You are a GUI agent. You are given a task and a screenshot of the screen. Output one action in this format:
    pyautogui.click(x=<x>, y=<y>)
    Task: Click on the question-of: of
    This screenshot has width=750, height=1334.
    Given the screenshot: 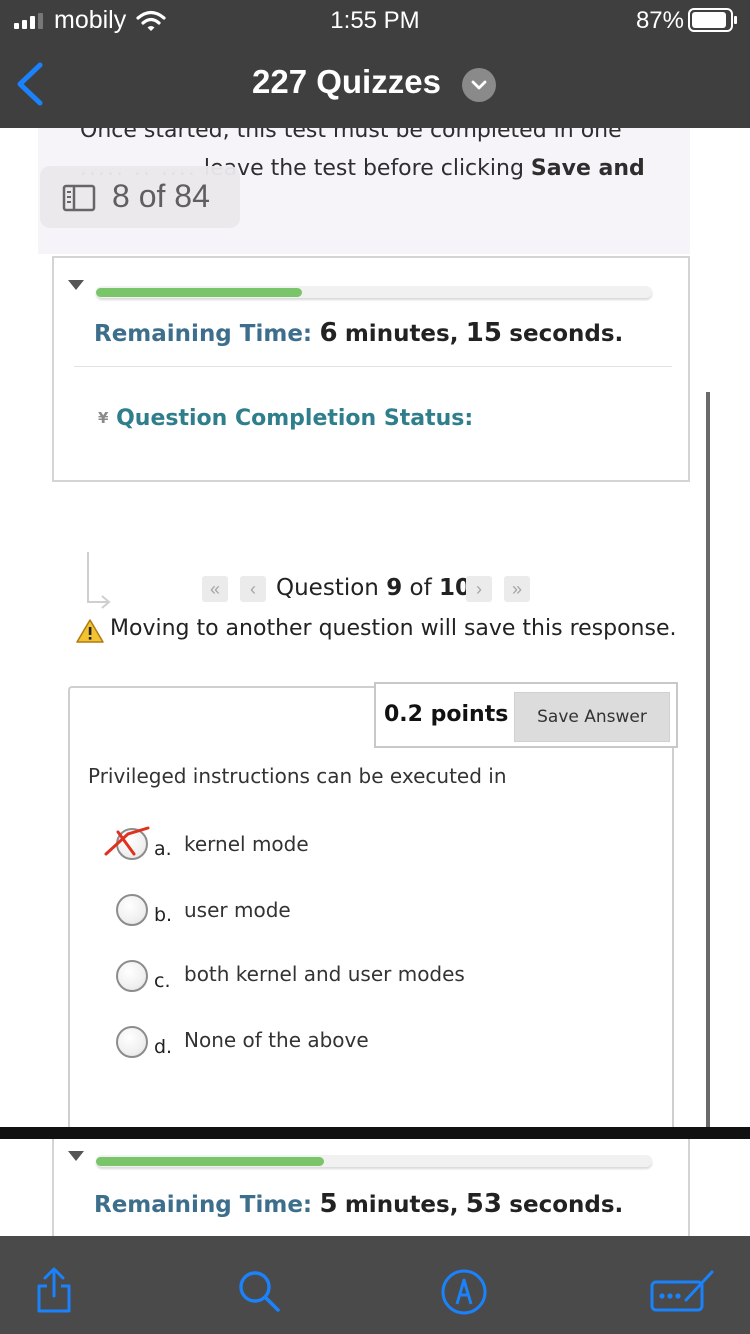 What is the action you would take?
    pyautogui.click(x=420, y=588)
    